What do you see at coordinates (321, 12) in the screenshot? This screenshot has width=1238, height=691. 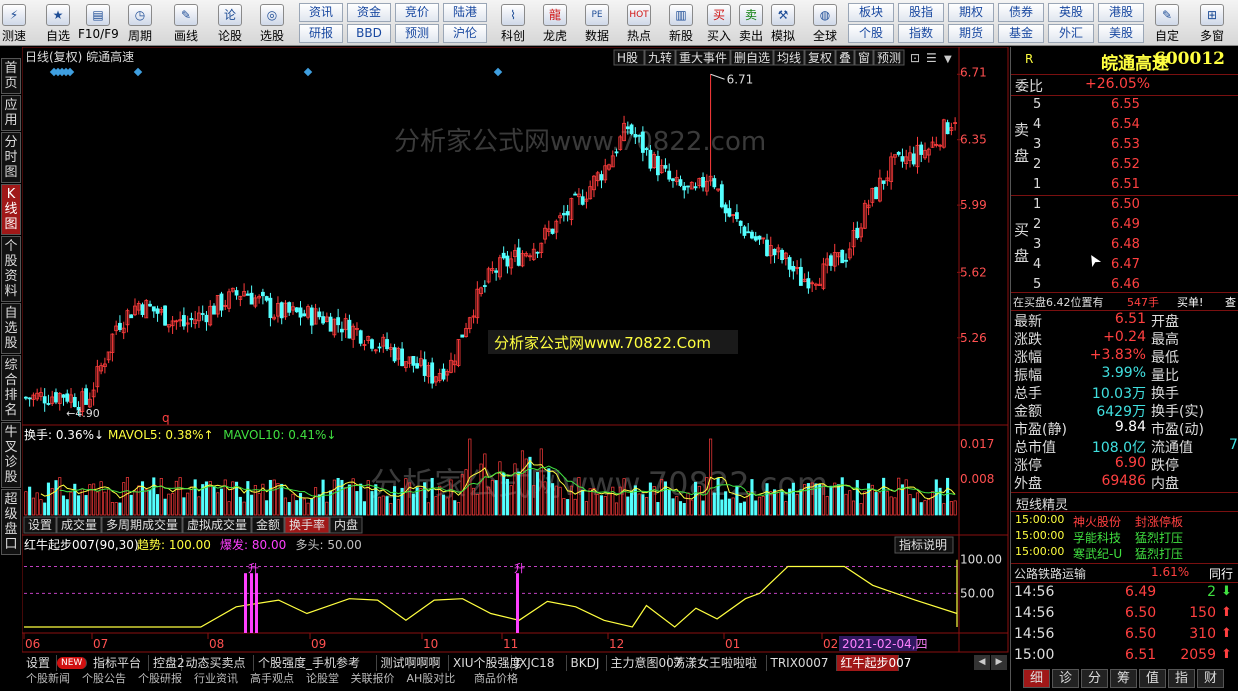 I see `toolbar-pill-0: 资讯` at bounding box center [321, 12].